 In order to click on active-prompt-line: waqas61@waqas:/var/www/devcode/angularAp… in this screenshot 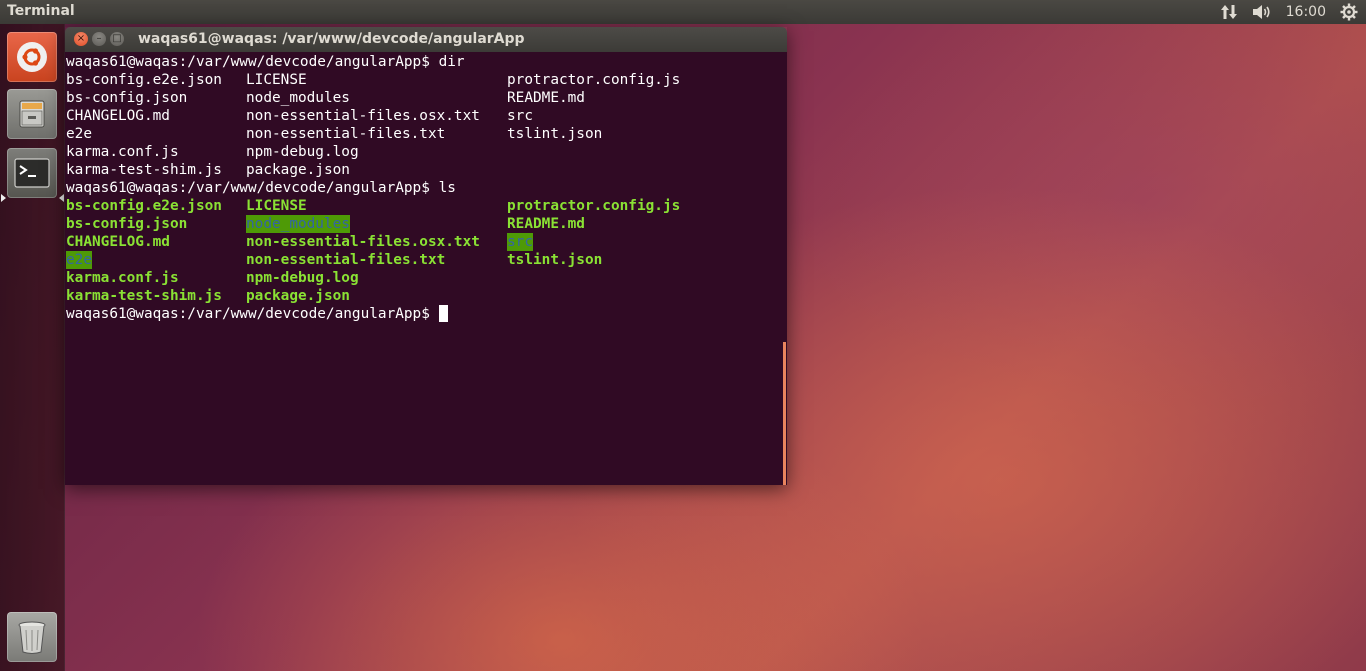, I will do `click(423, 314)`.